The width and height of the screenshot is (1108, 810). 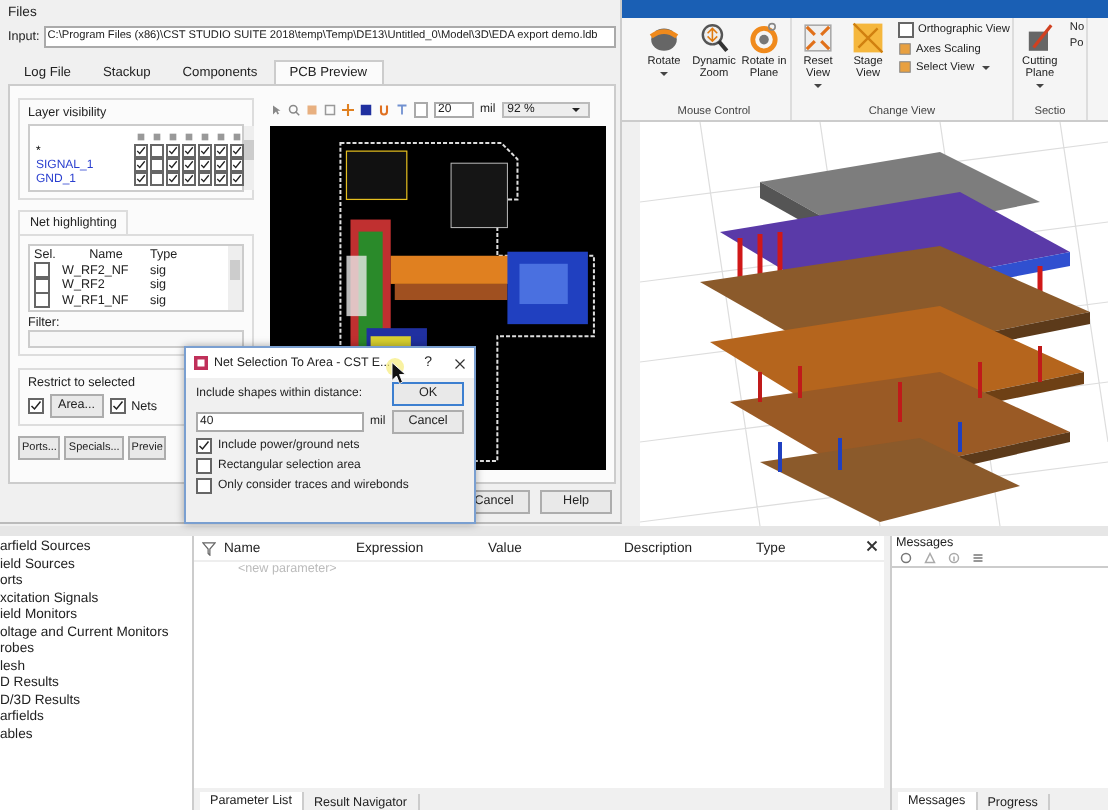 I want to click on cutting-plane-icon, so click(x=1039, y=38).